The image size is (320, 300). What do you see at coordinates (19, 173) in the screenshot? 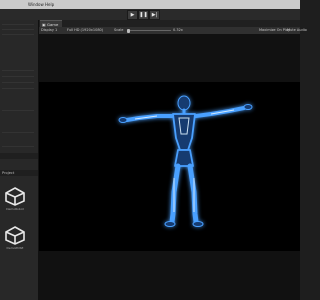
I see `project-tab-bar: Project` at bounding box center [19, 173].